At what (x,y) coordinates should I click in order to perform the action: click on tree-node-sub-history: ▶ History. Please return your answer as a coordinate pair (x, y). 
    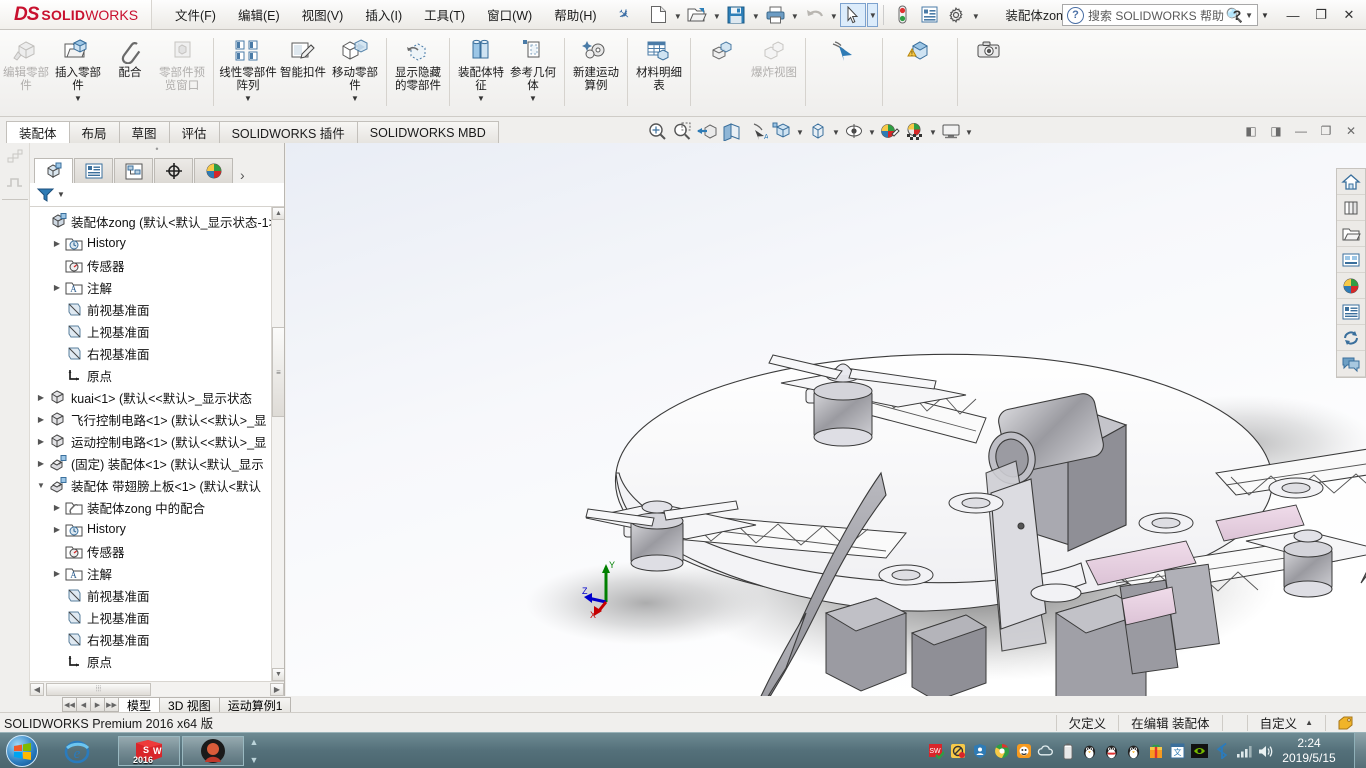
    Looking at the image, I should click on (157, 529).